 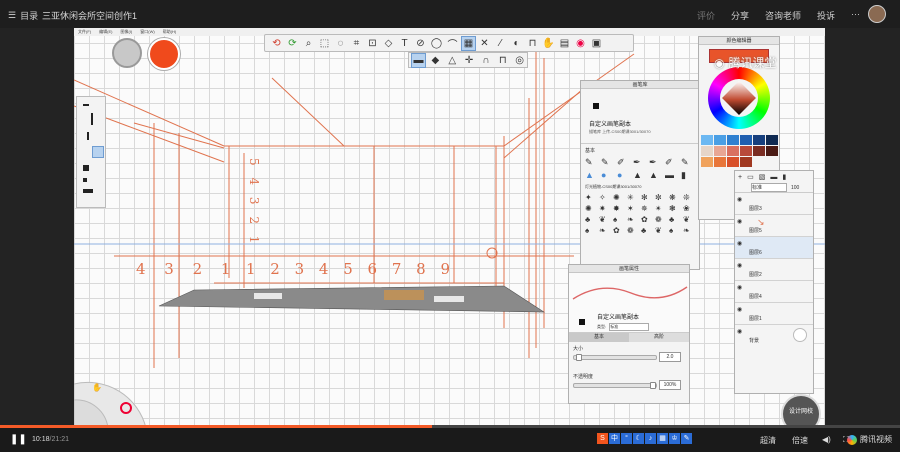 I want to click on folder-icon: ▭, so click(x=750, y=177).